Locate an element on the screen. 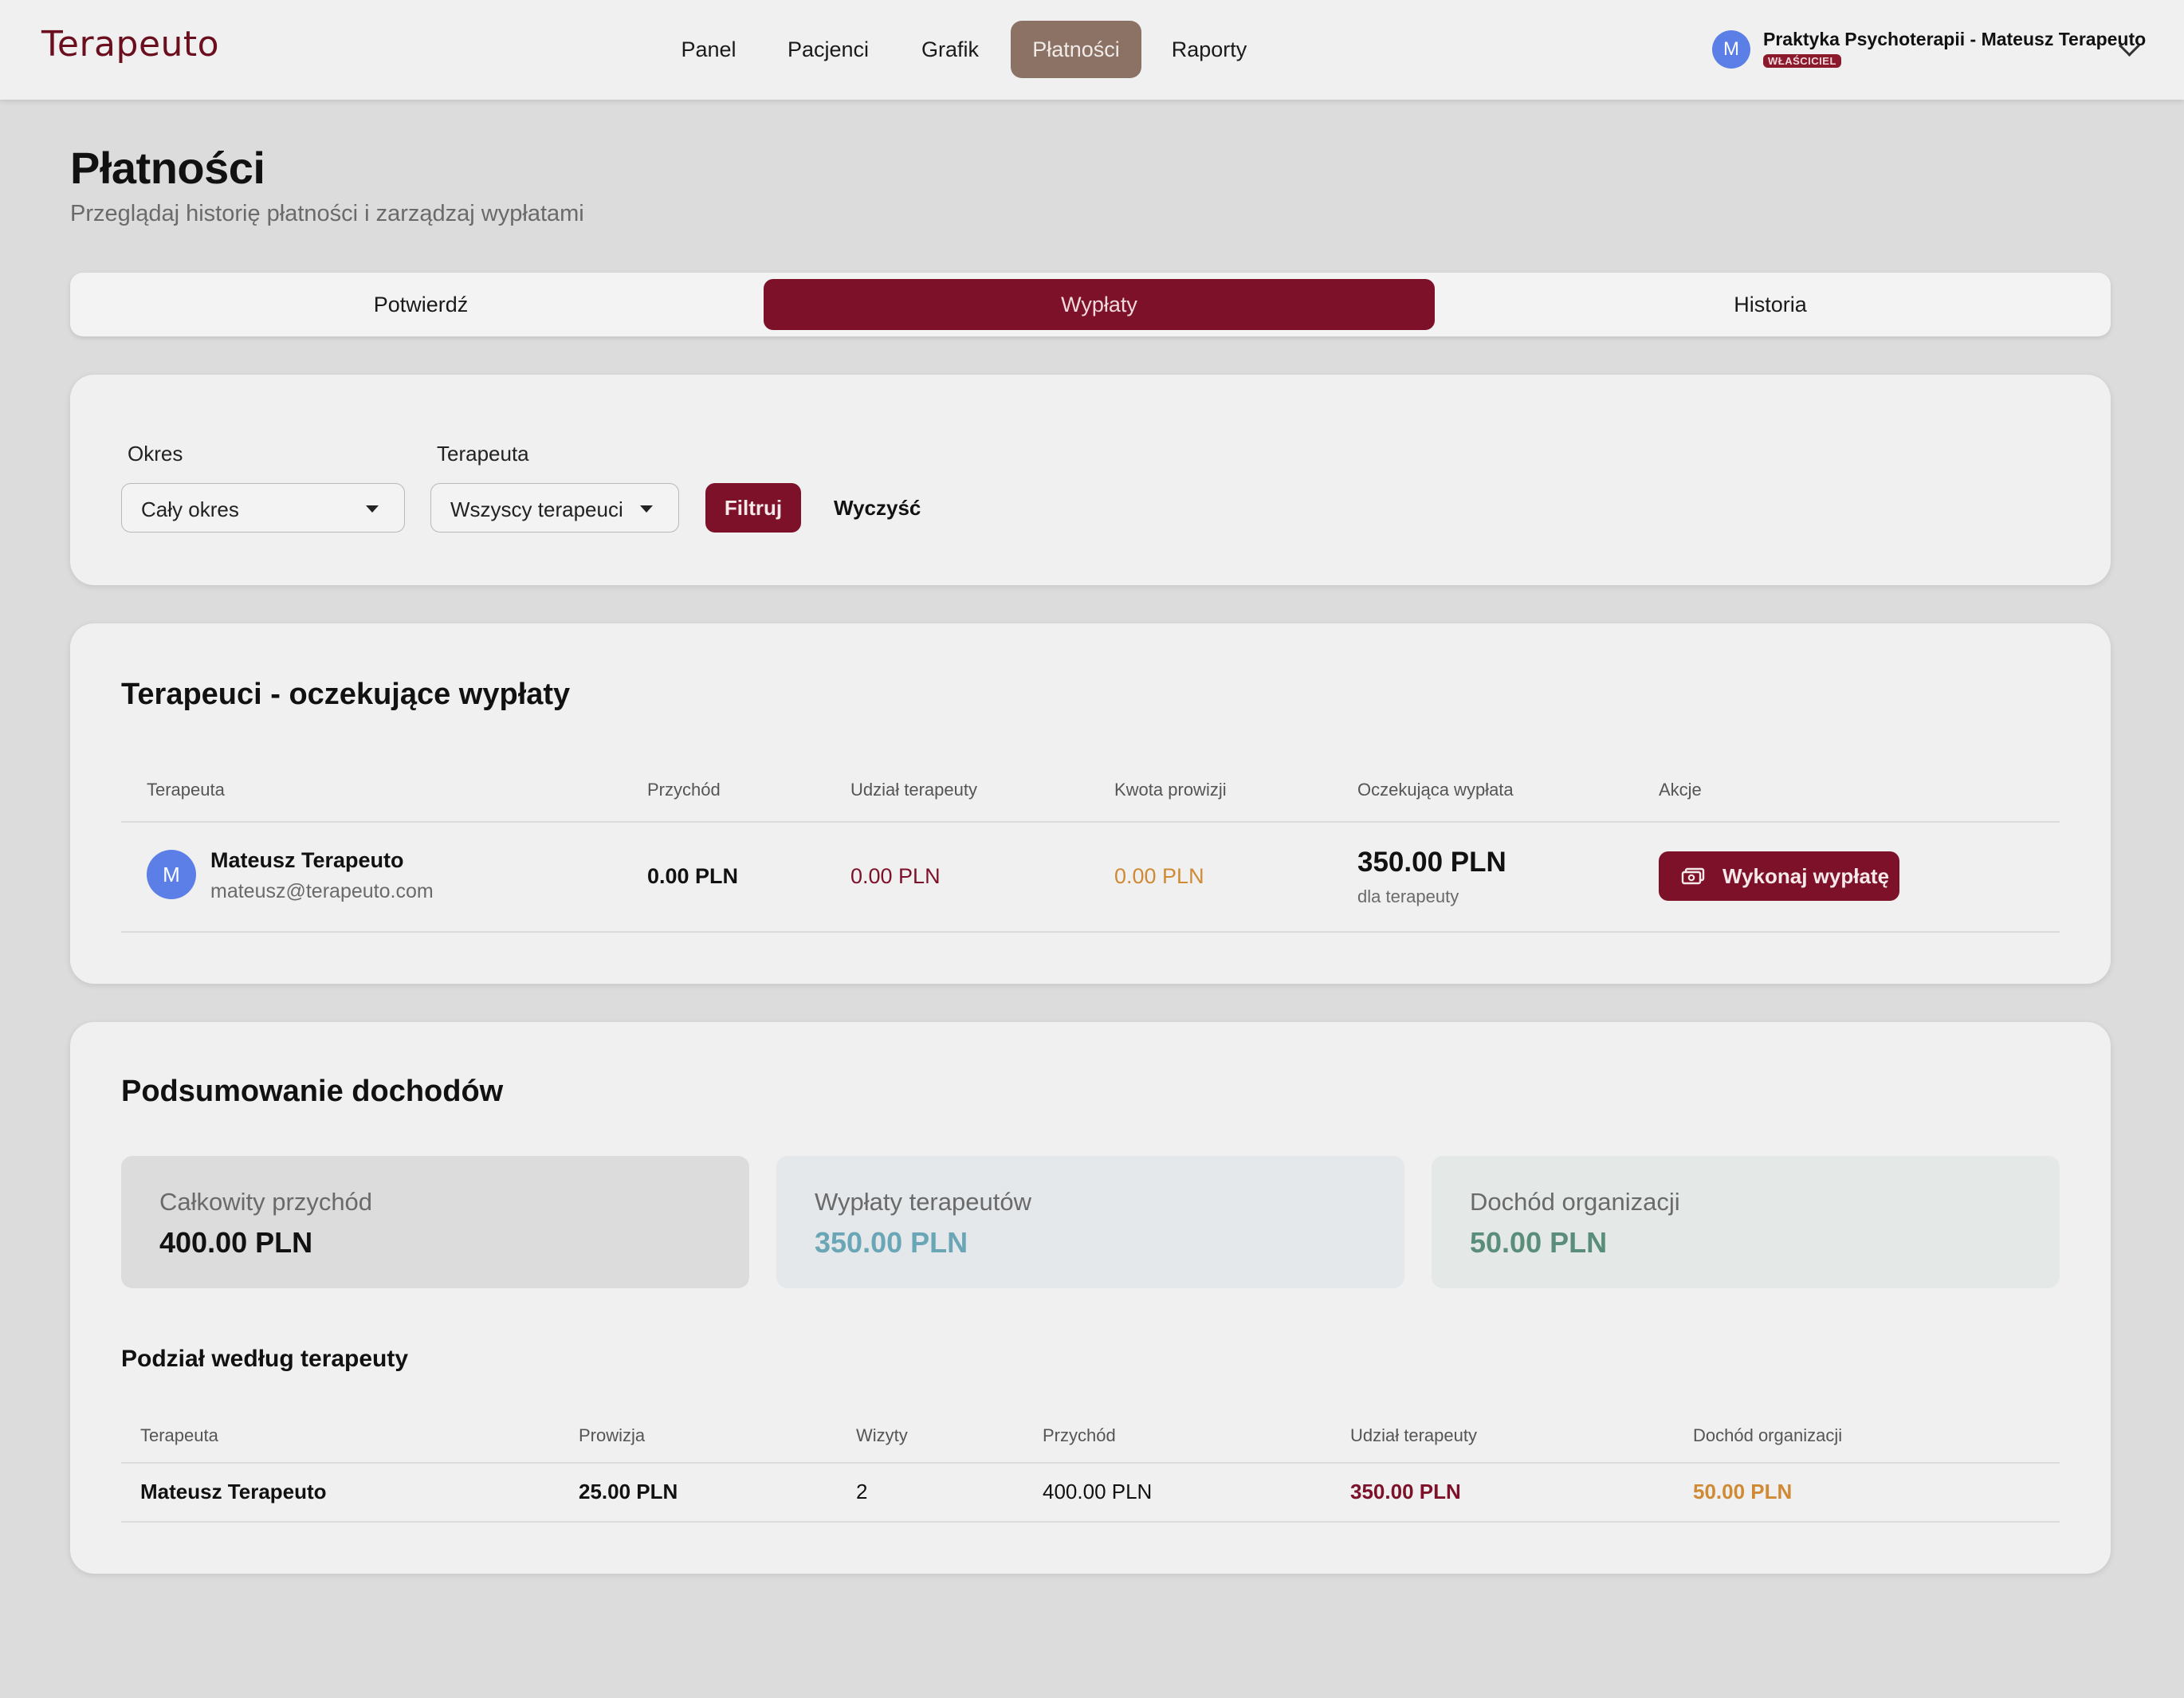  tab-historia: Historia is located at coordinates (1770, 304).